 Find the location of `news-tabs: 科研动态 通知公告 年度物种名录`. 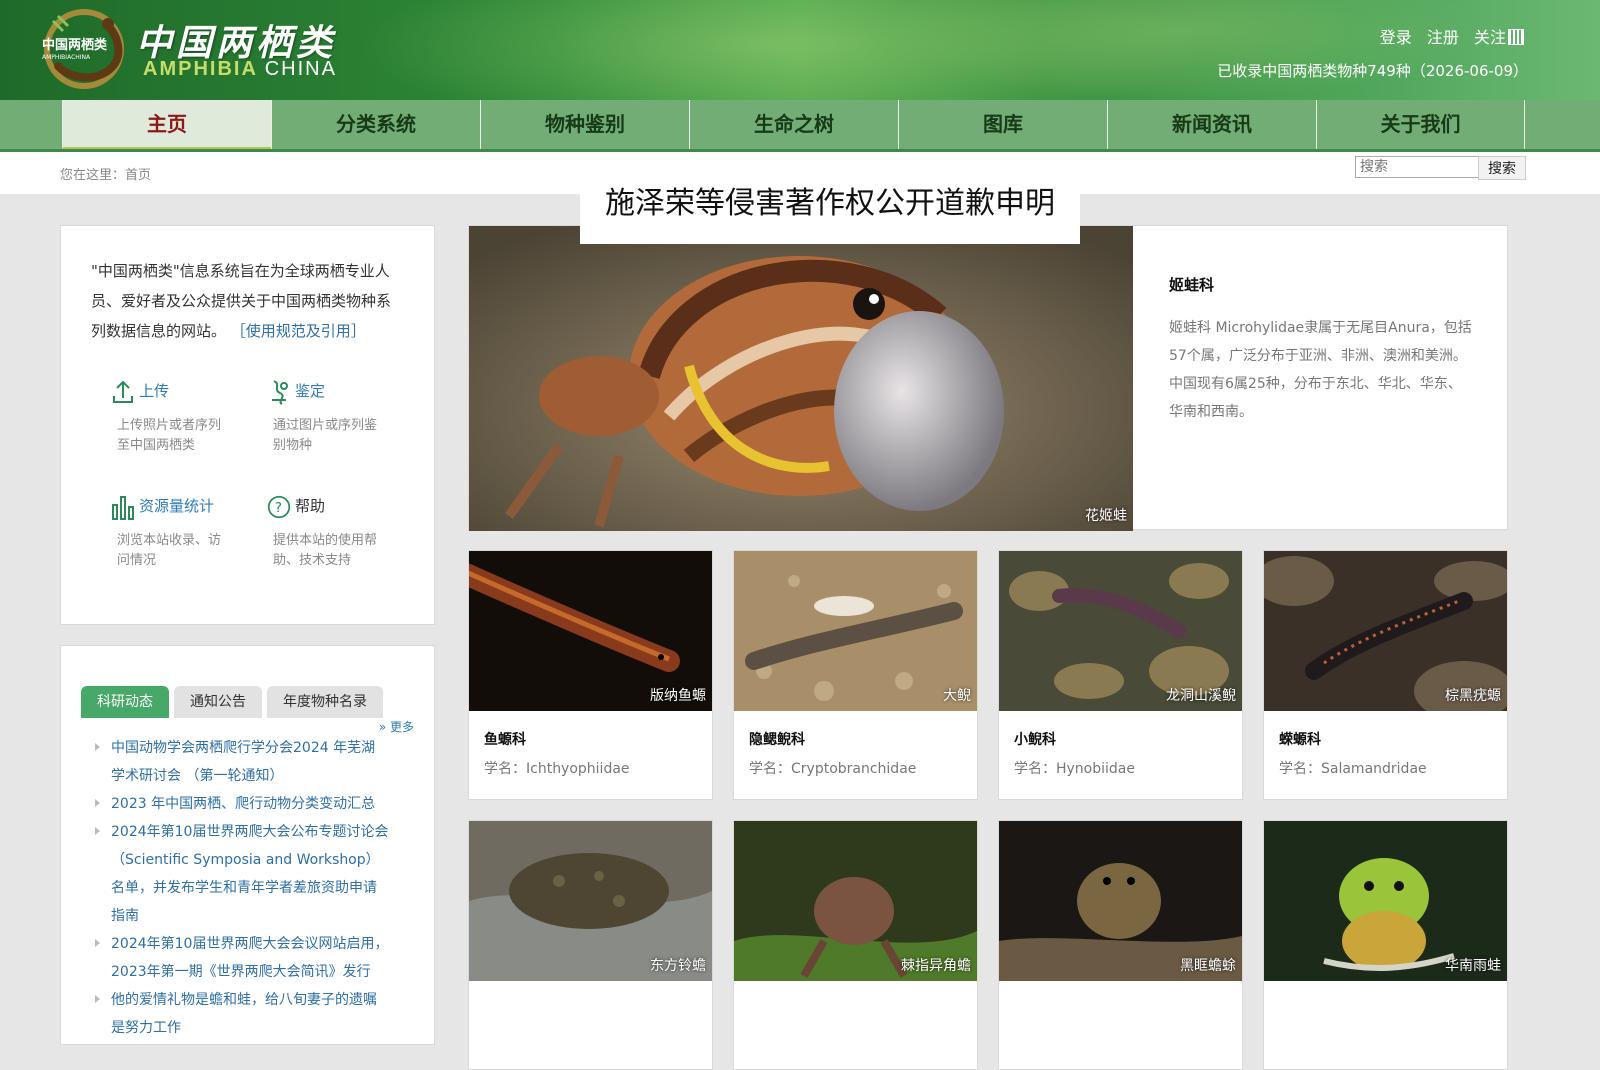

news-tabs: 科研动态 通知公告 年度物种名录 is located at coordinates (234, 702).